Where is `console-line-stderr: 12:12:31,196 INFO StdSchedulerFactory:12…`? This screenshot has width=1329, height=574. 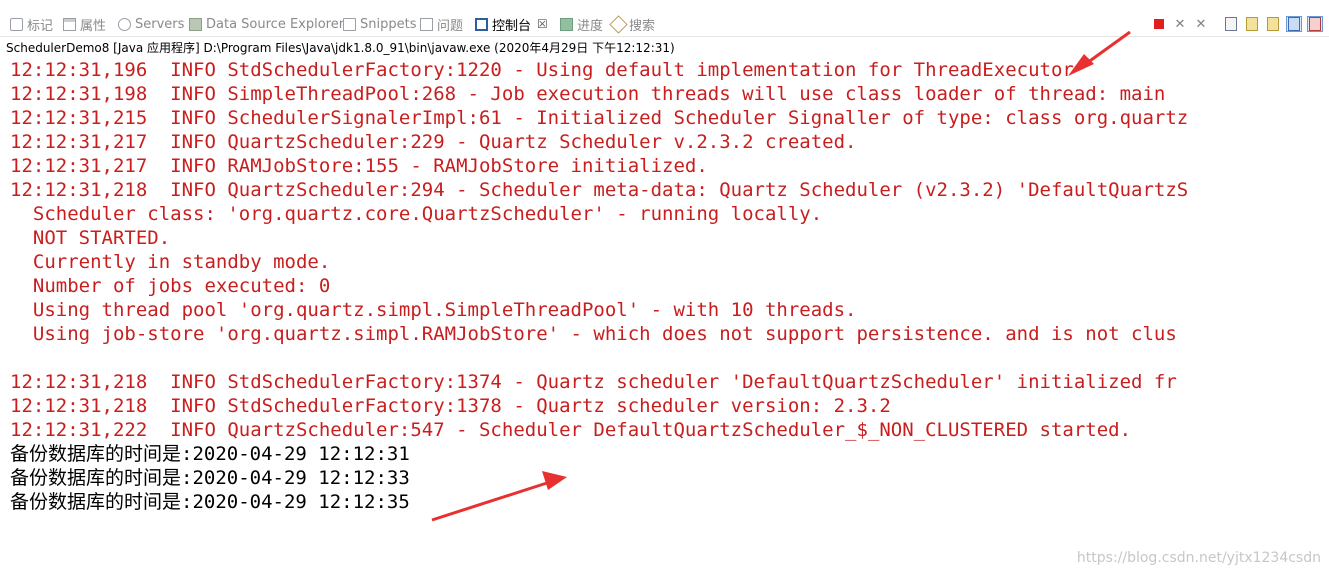 console-line-stderr: 12:12:31,196 INFO StdSchedulerFactory:12… is located at coordinates (542, 70).